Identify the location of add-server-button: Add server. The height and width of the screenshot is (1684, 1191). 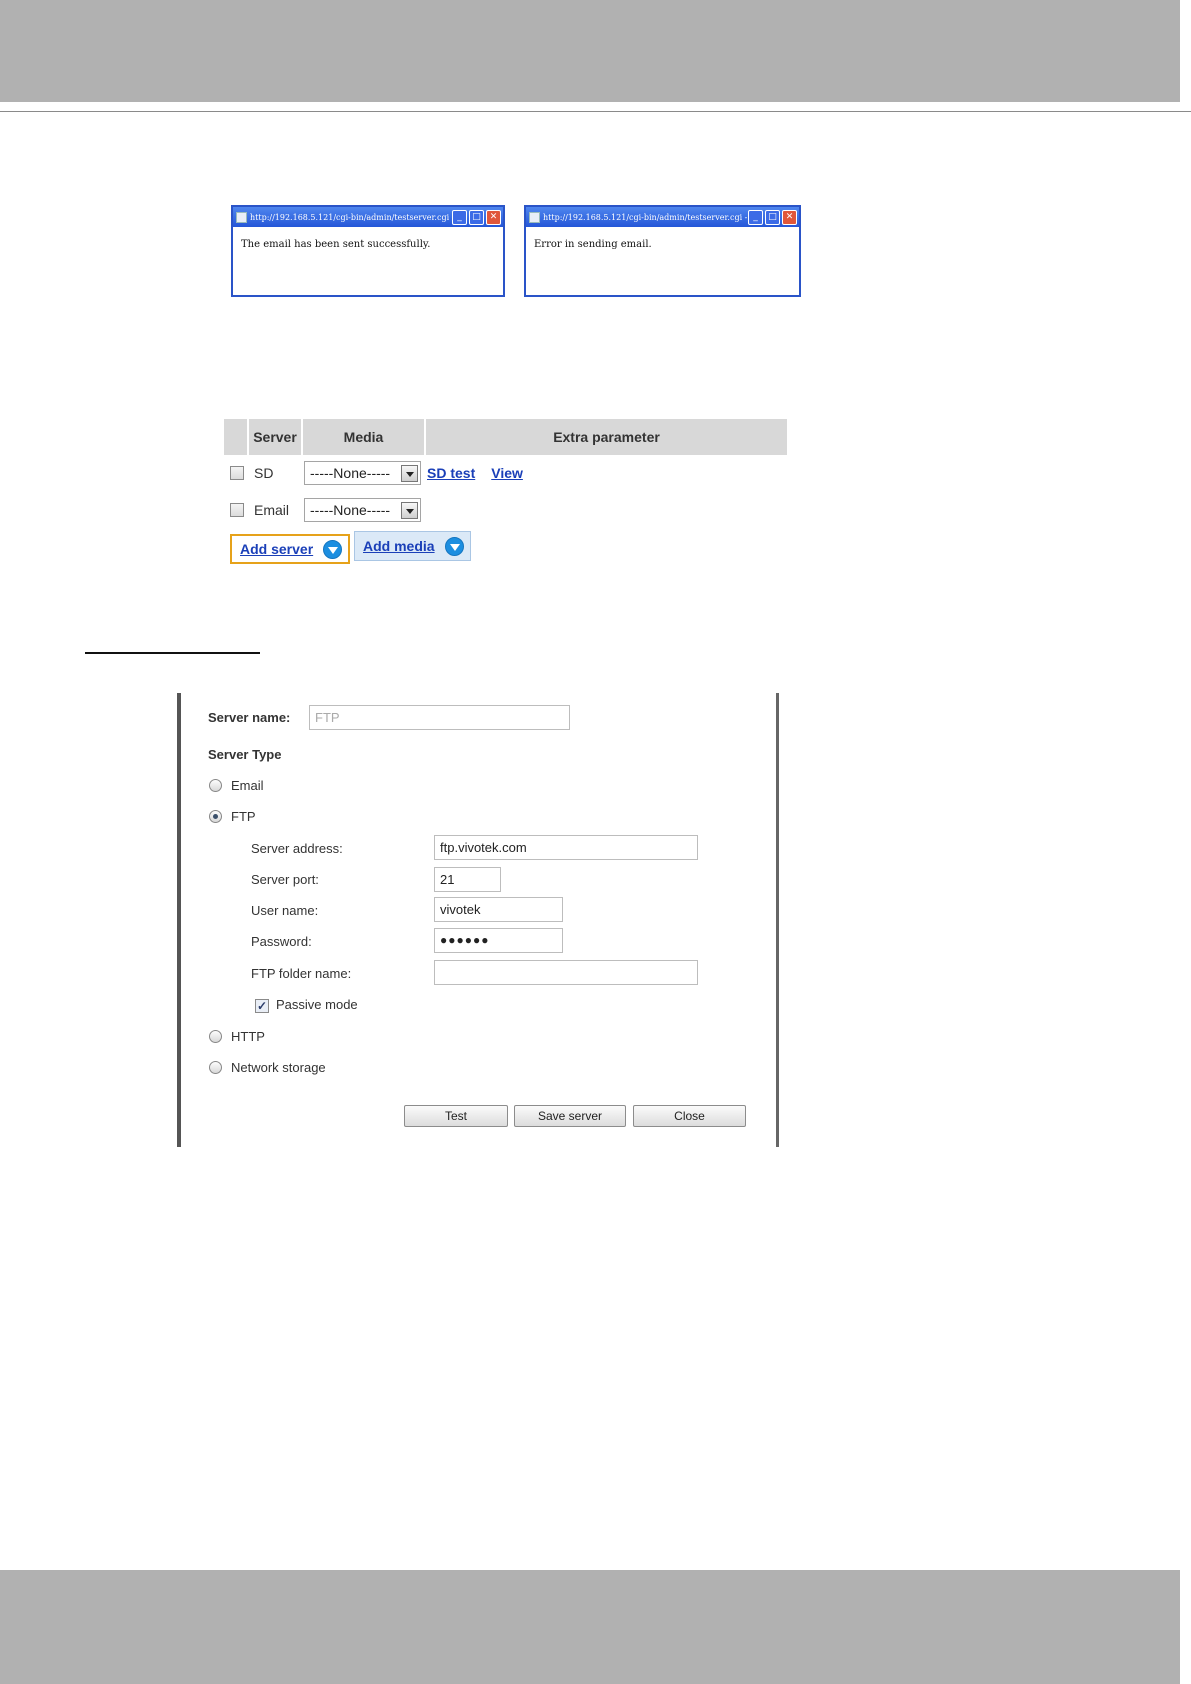
(290, 549).